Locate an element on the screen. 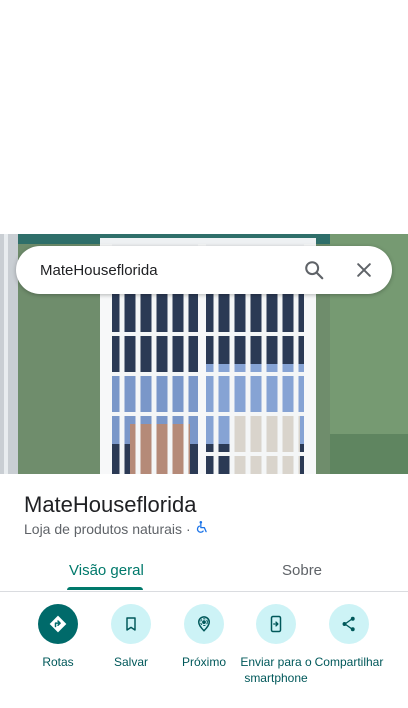 Image resolution: width=408 pixels, height=708 pixels. nearby-button: Próximo is located at coordinates (204, 637).